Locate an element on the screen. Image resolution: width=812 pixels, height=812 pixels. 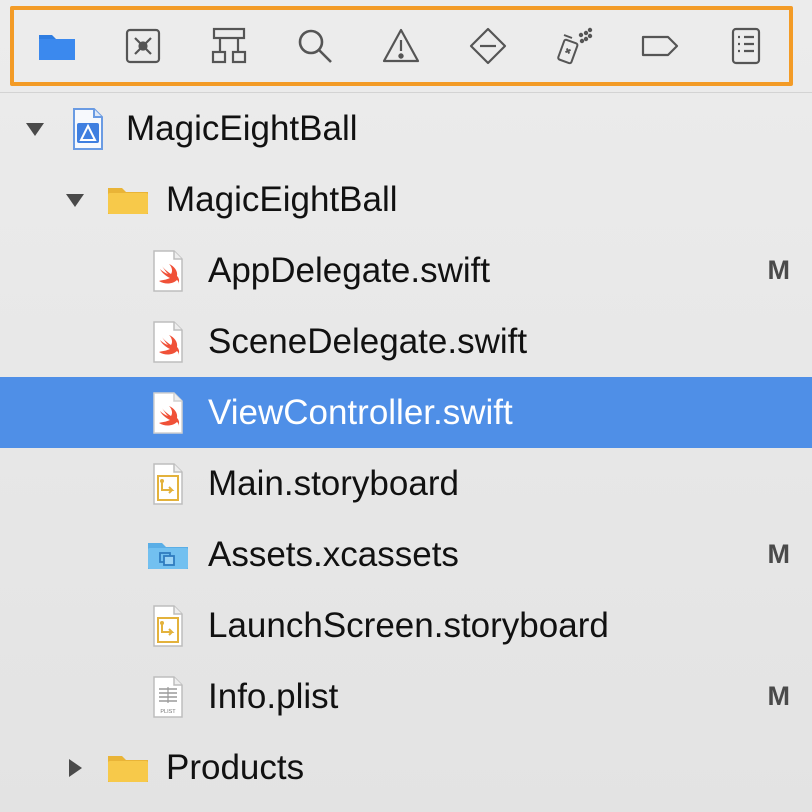
navigator-toolbar is located at coordinates (401, 46).